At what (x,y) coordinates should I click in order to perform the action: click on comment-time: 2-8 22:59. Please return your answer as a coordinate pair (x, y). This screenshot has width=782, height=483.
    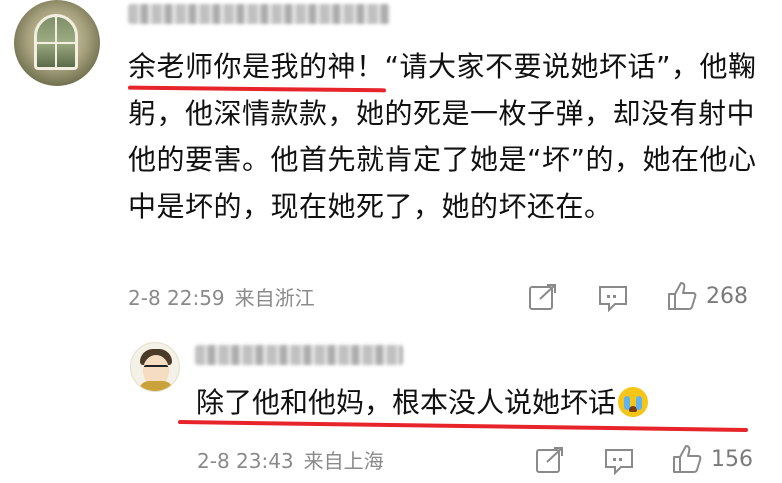
    Looking at the image, I should click on (176, 298).